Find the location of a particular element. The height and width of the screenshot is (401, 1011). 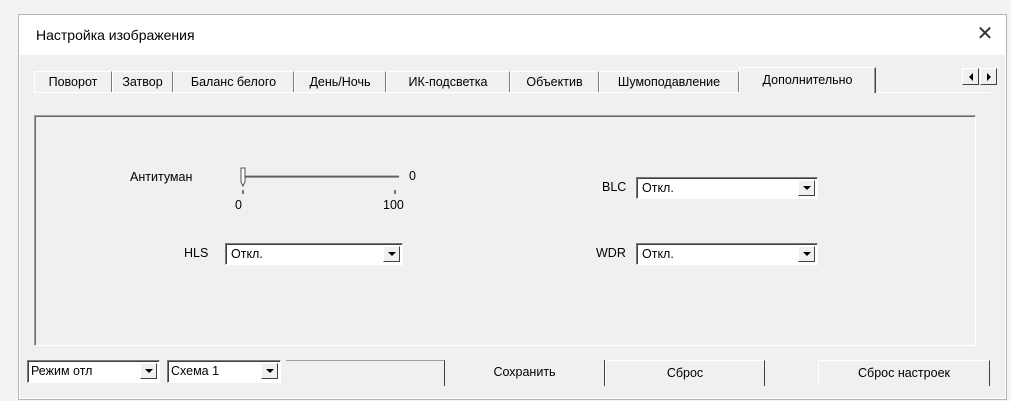

slider-thumb is located at coordinates (243, 177).